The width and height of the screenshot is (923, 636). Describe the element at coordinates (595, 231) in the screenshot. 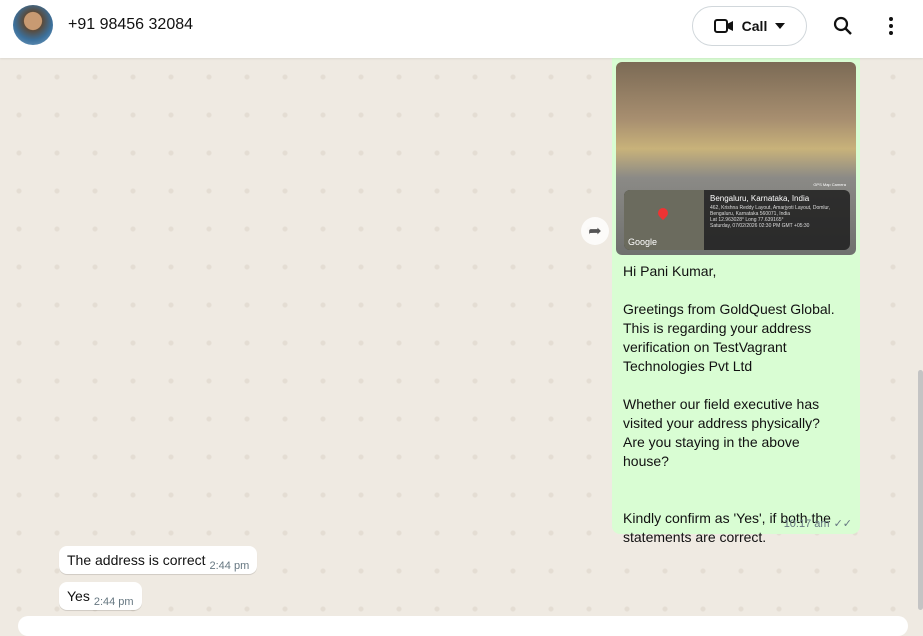

I see `forward-icon: ➦` at that location.